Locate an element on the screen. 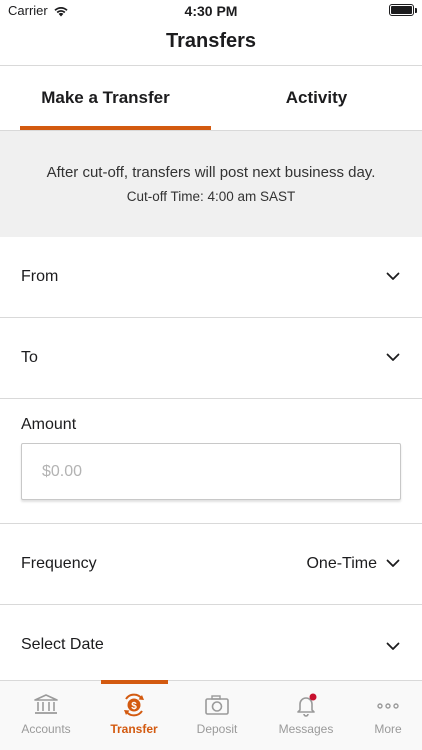 Image resolution: width=422 pixels, height=750 pixels. nav-messages-label: Messages is located at coordinates (306, 729).